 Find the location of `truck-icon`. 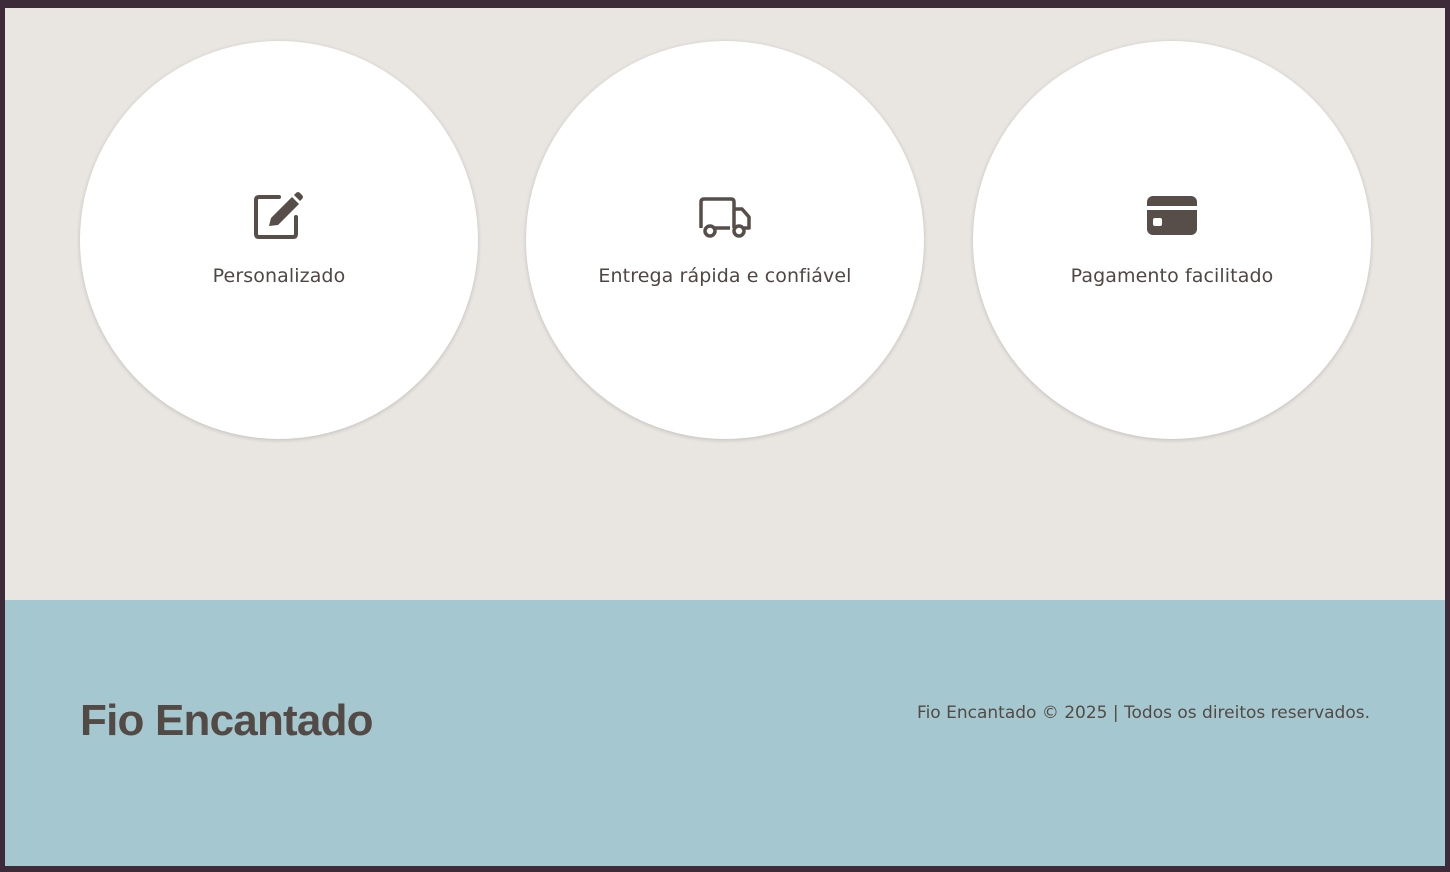

truck-icon is located at coordinates (725, 216).